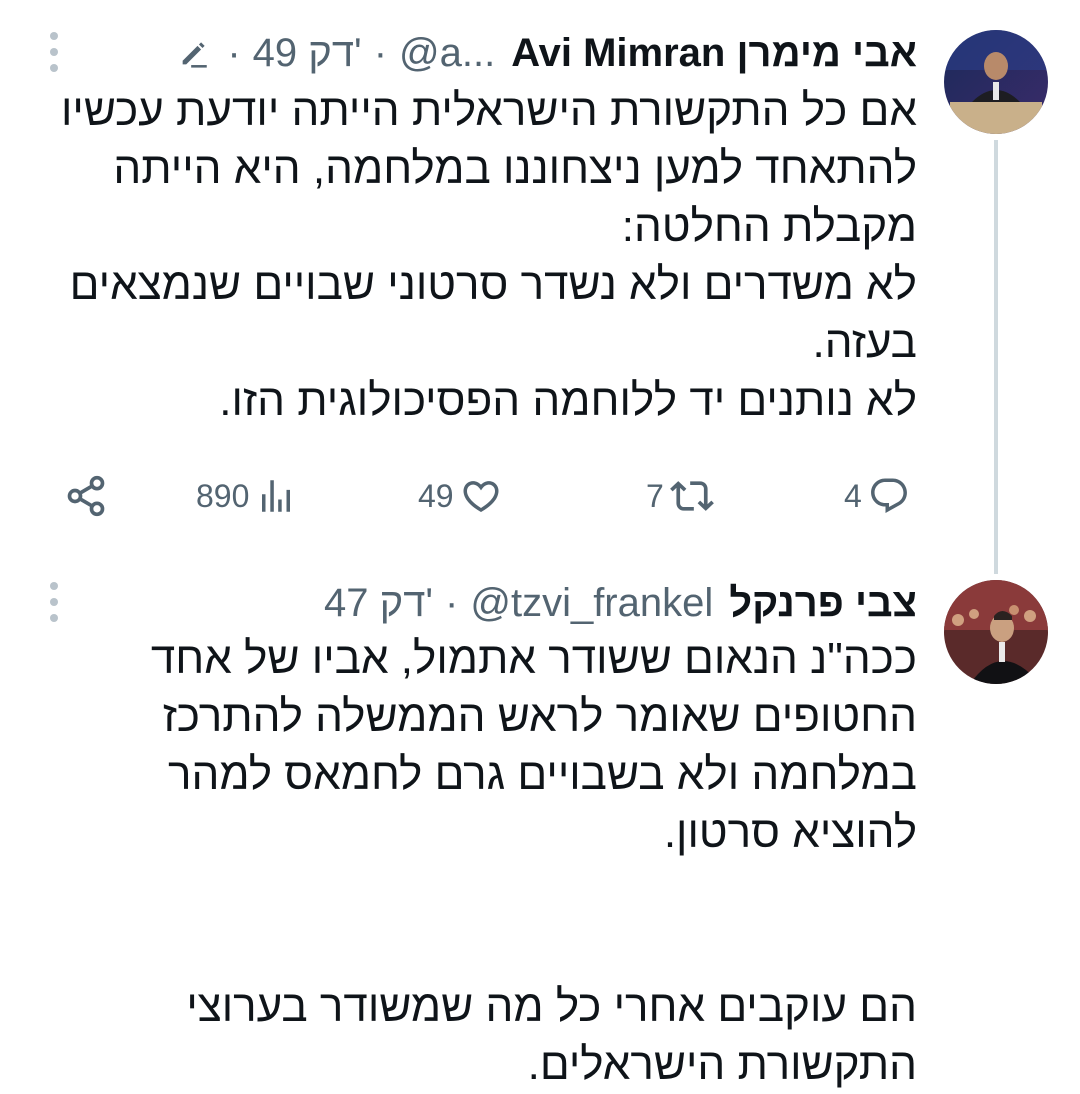 This screenshot has width=1080, height=1094. I want to click on reply-button: 4, so click(874, 496).